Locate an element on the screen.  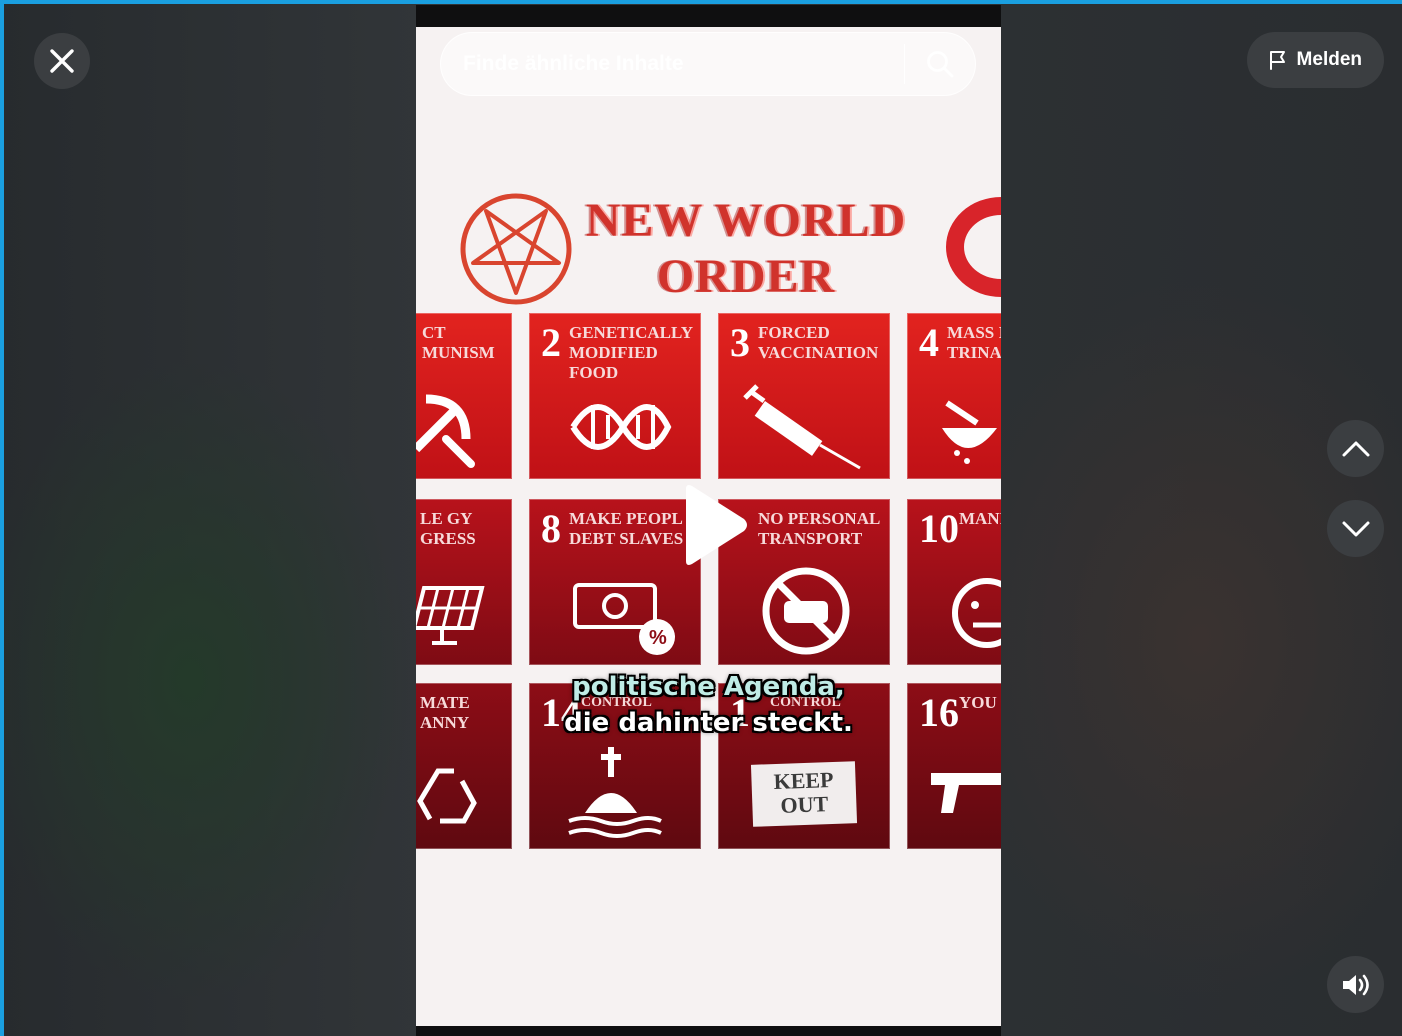
play-icon is located at coordinates (714, 525).